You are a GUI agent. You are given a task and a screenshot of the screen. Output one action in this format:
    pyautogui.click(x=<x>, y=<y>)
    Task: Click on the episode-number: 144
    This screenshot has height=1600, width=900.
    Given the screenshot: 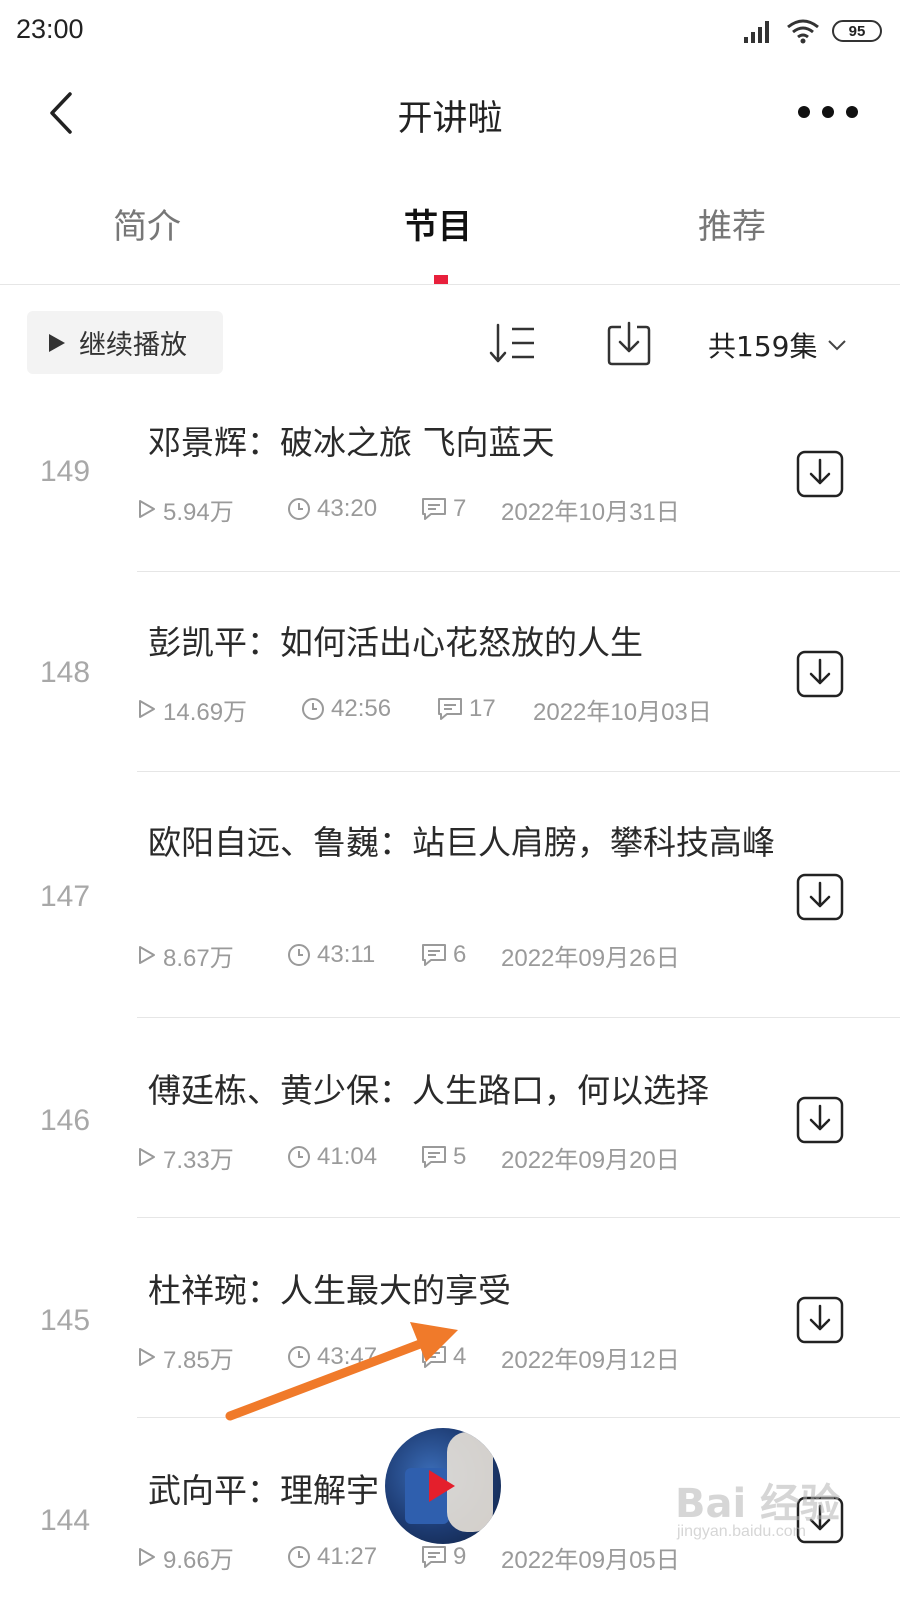 What is the action you would take?
    pyautogui.click(x=65, y=1520)
    